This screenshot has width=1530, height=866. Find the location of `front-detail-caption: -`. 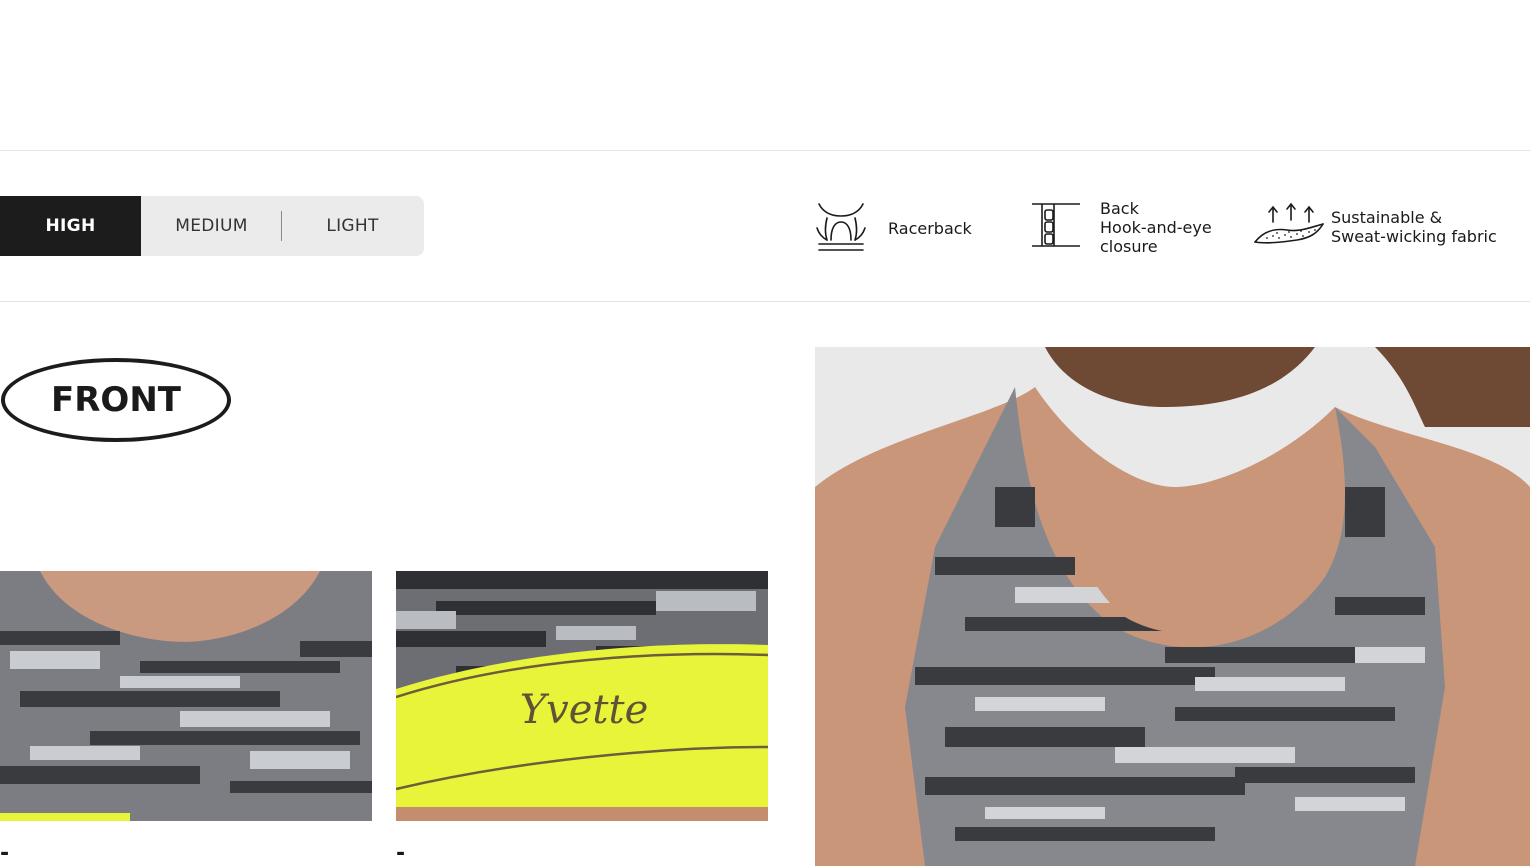

front-detail-caption: - is located at coordinates (5, 853).